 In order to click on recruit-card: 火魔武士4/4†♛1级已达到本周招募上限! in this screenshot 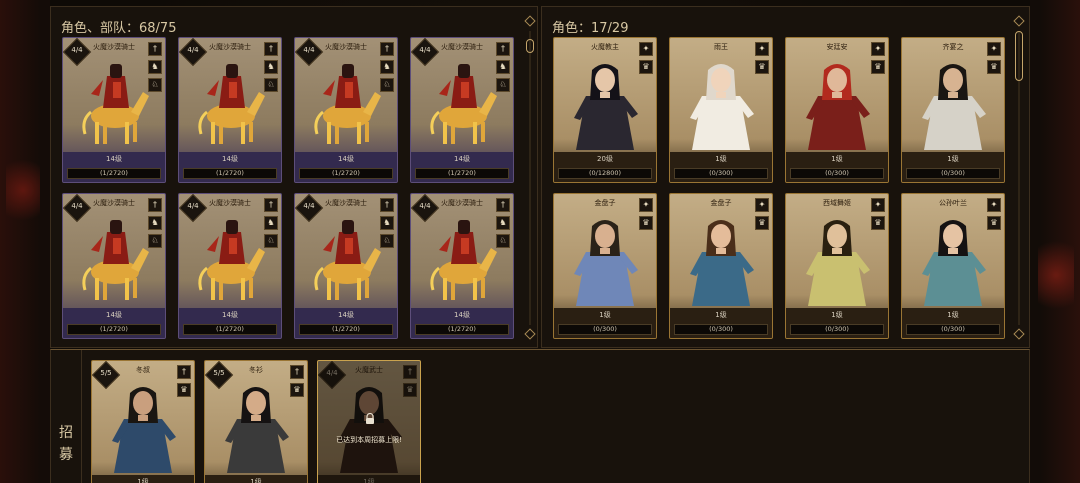, I will do `click(369, 421)`.